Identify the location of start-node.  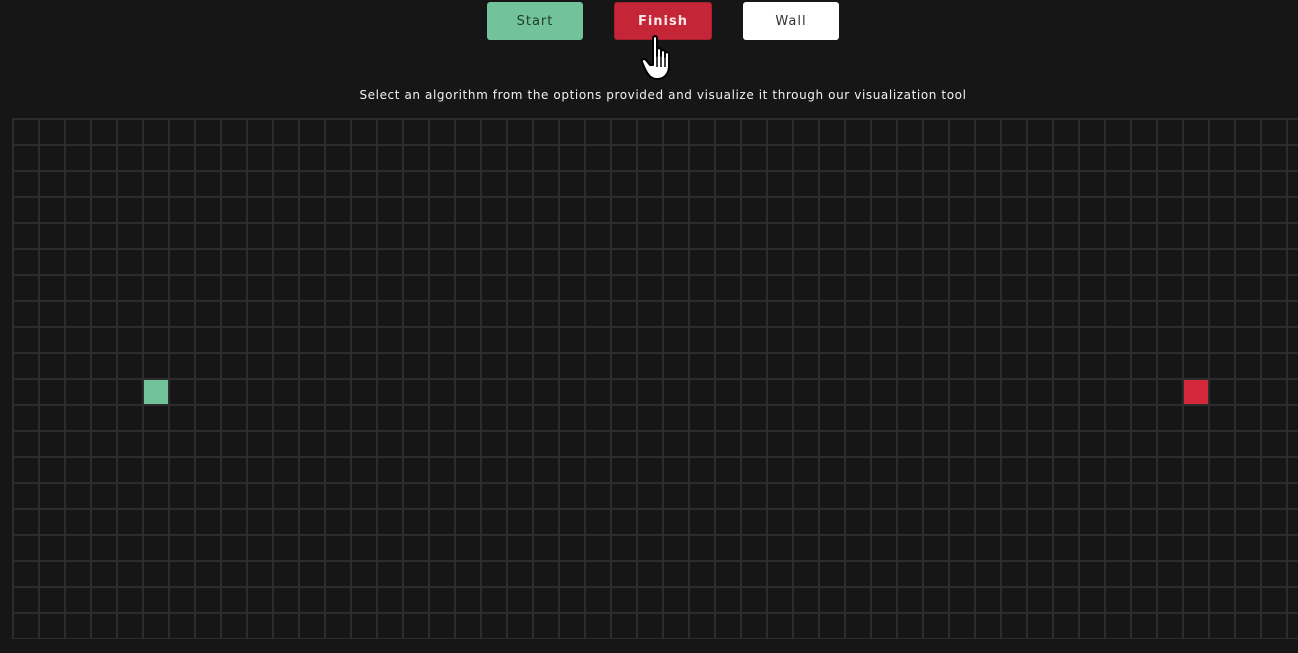
(156, 392).